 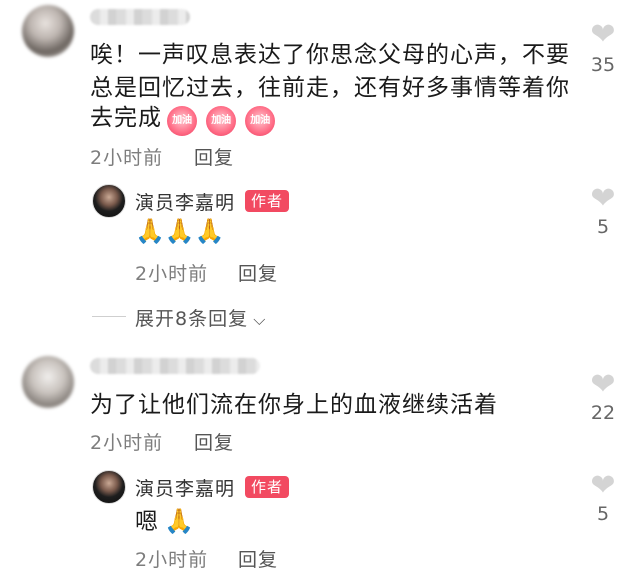 I want to click on comment-text-line: 总是回忆过去，往前走，还有好多事情等着你, so click(x=330, y=88).